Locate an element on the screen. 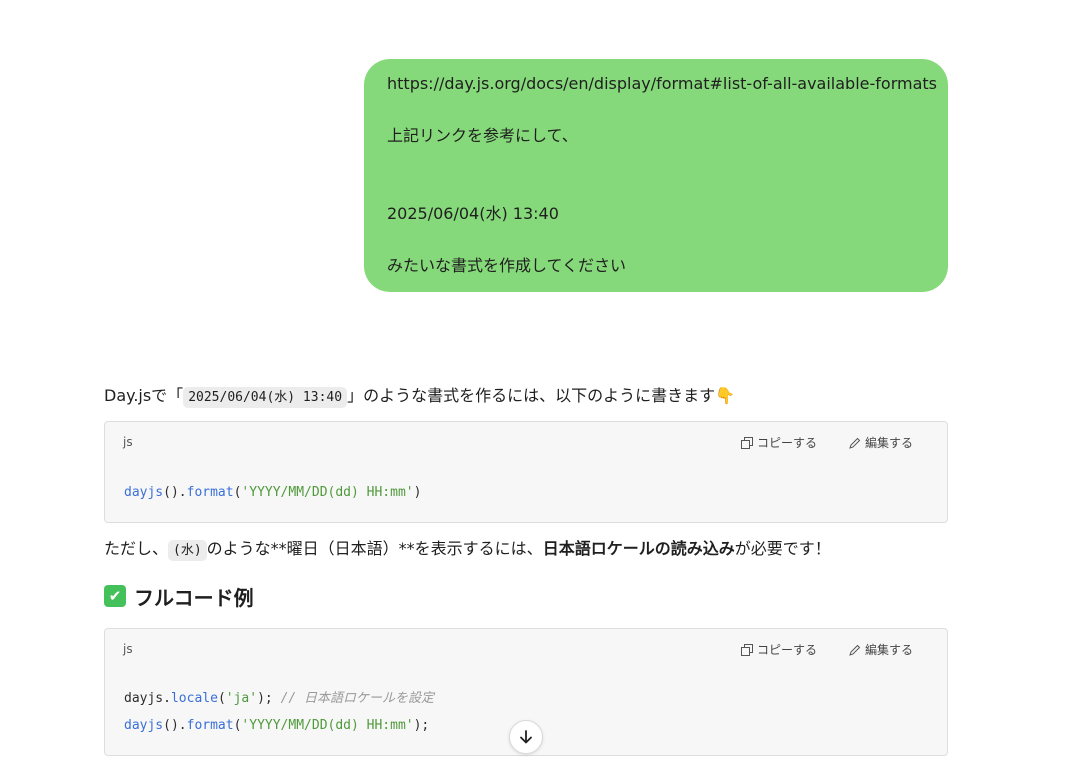 This screenshot has width=1069, height=763. section-heading-text: フルコード例 is located at coordinates (194, 597).